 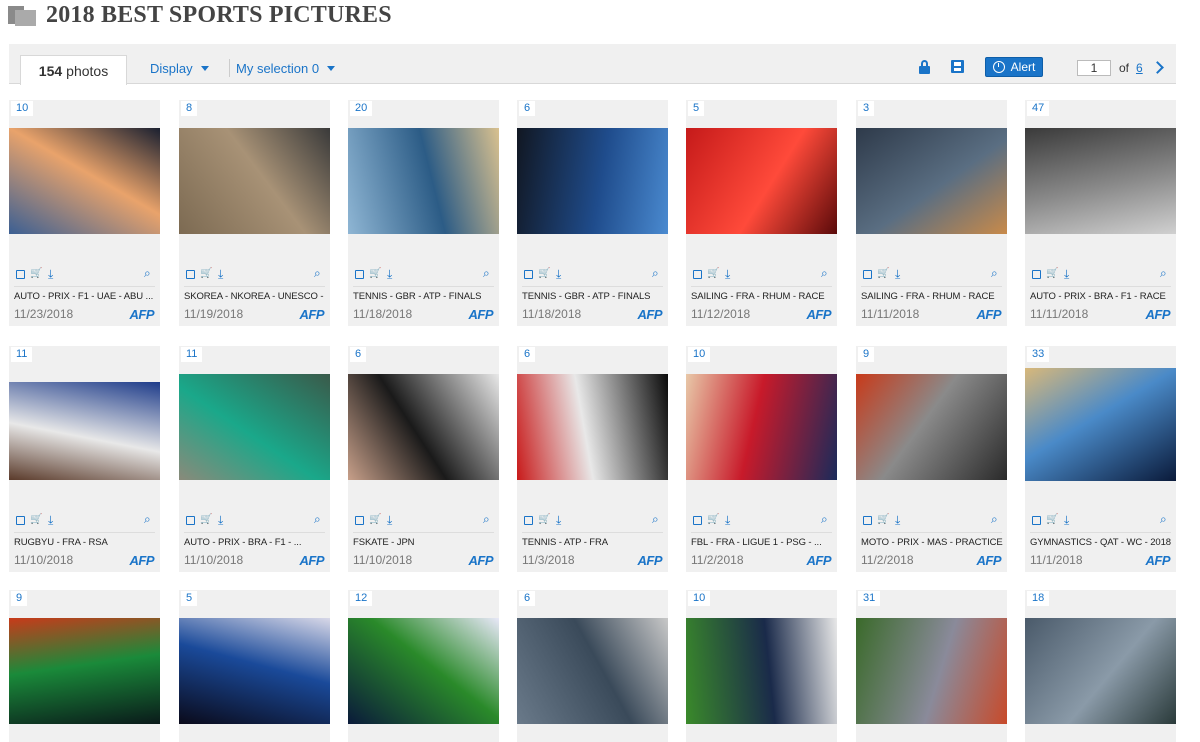 I want to click on photo-count-tab: 154 photos, so click(x=73, y=70).